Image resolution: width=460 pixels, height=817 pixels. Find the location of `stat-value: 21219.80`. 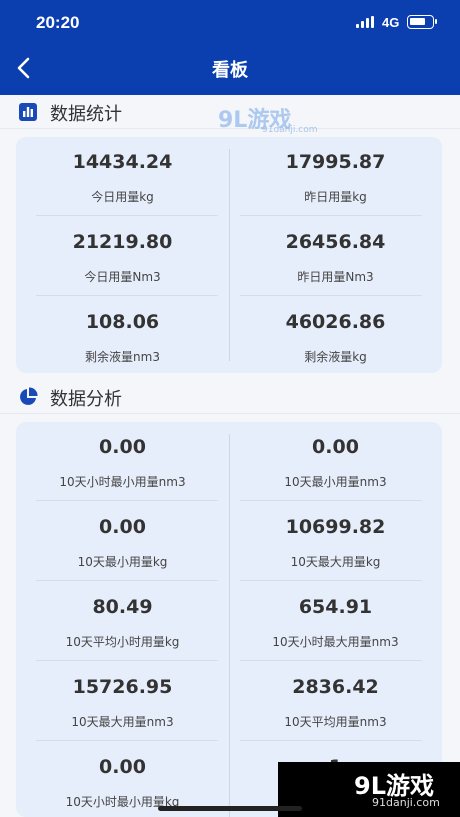

stat-value: 21219.80 is located at coordinates (122, 242).